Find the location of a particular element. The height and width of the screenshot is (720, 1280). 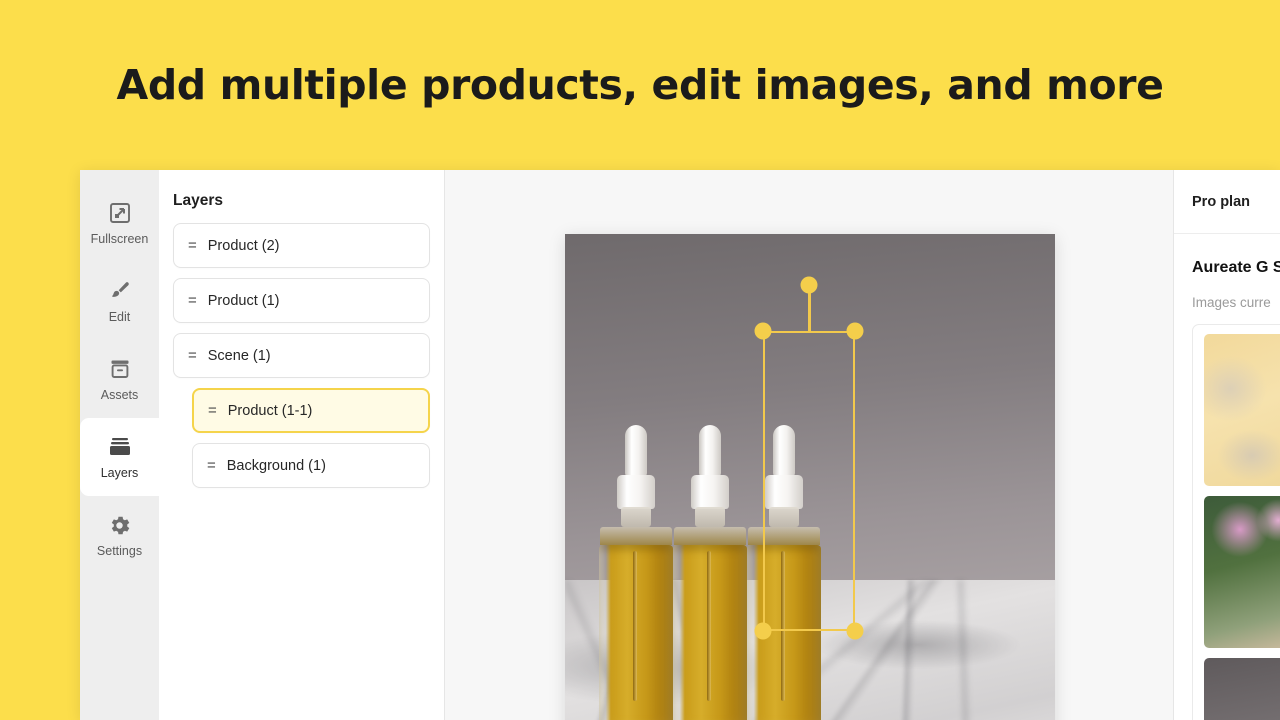

sidebar-item-assets: Assets is located at coordinates (119, 379).